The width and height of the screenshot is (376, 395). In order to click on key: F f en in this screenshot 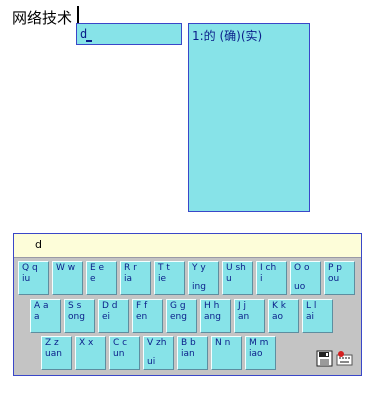, I will do `click(147, 316)`.